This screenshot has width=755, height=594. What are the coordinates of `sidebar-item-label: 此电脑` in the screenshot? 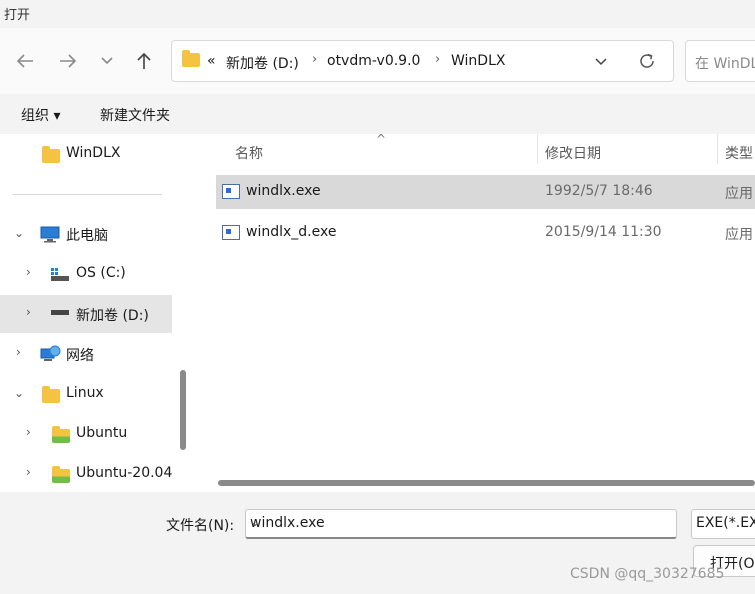 It's located at (87, 236).